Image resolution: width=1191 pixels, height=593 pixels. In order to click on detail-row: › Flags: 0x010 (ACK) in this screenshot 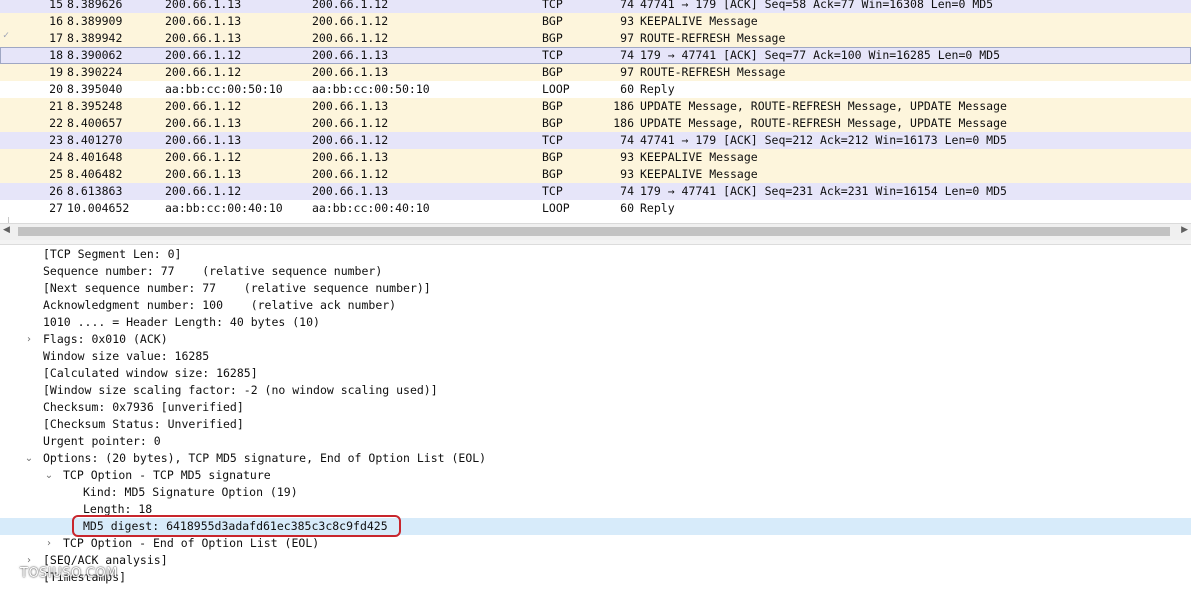, I will do `click(595, 339)`.